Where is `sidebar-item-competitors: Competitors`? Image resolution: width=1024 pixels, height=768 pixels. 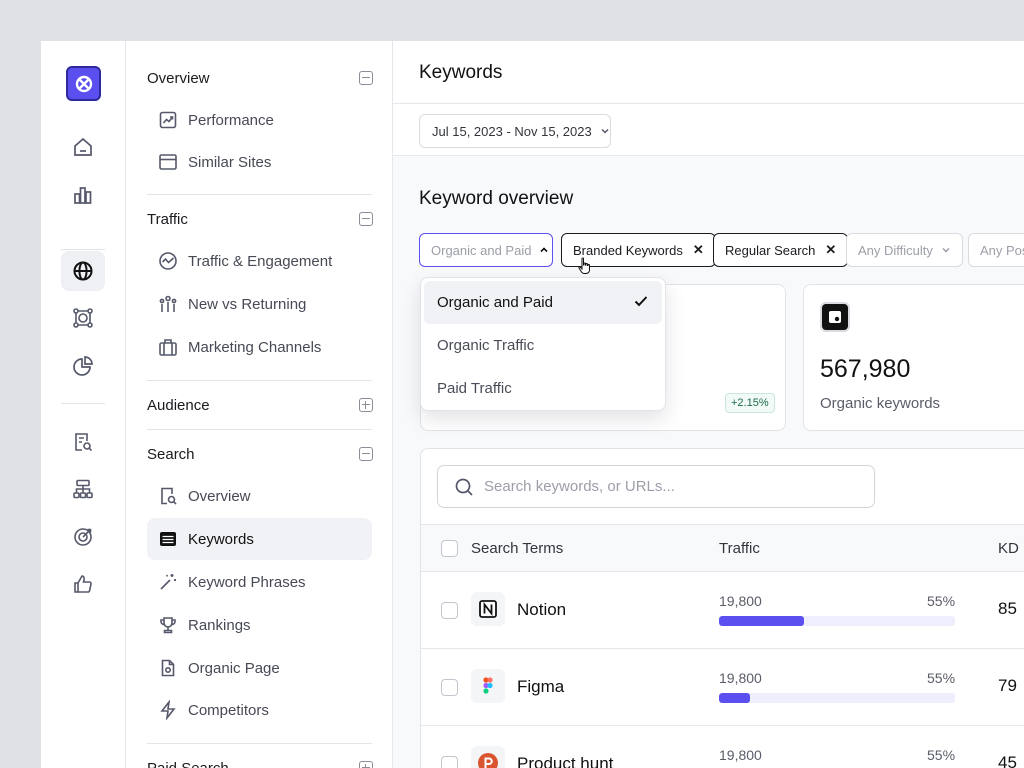
sidebar-item-competitors: Competitors is located at coordinates (259, 710).